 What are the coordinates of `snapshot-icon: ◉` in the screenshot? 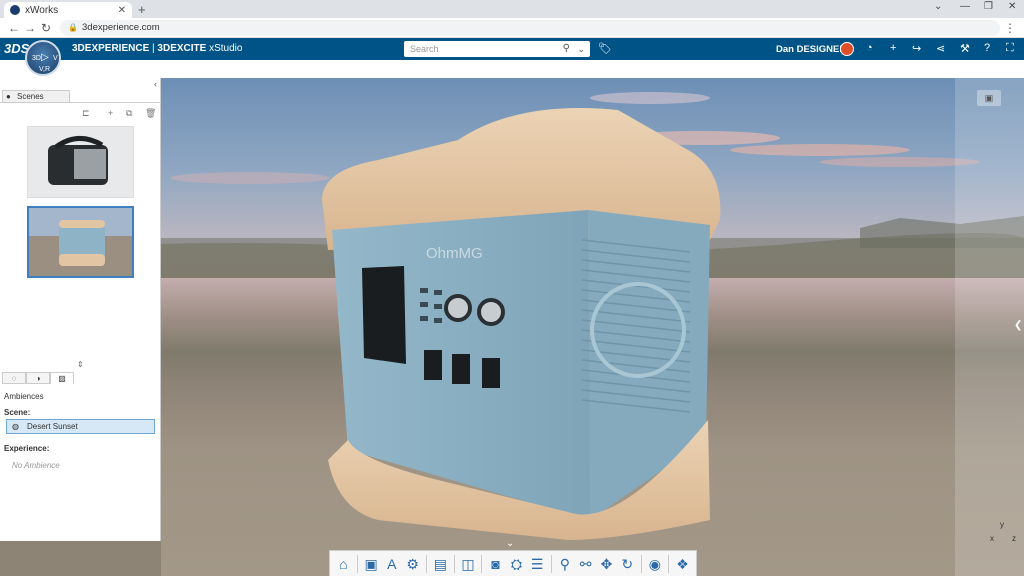 It's located at (655, 564).